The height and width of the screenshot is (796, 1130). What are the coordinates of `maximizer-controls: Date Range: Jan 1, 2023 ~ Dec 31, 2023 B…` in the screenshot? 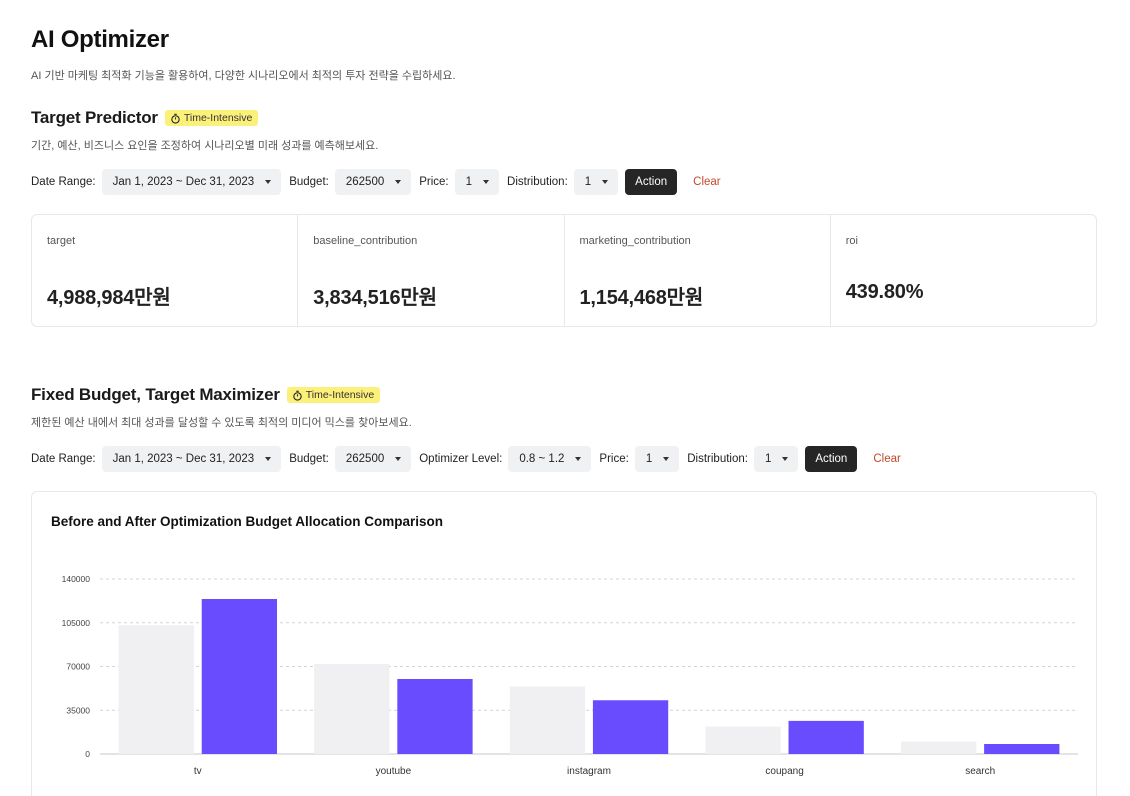 It's located at (466, 458).